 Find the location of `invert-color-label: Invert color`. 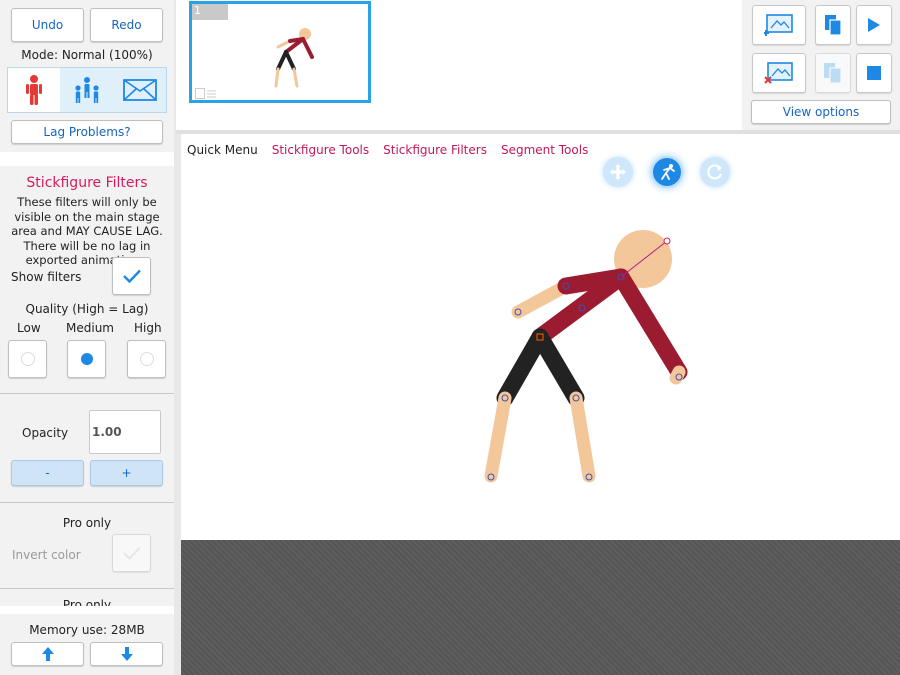

invert-color-label: Invert color is located at coordinates (46, 555).